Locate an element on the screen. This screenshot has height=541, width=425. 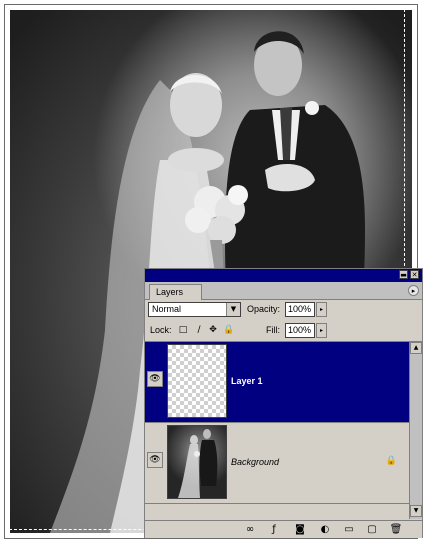
lock-position-icon: ✥ is located at coordinates (213, 330).